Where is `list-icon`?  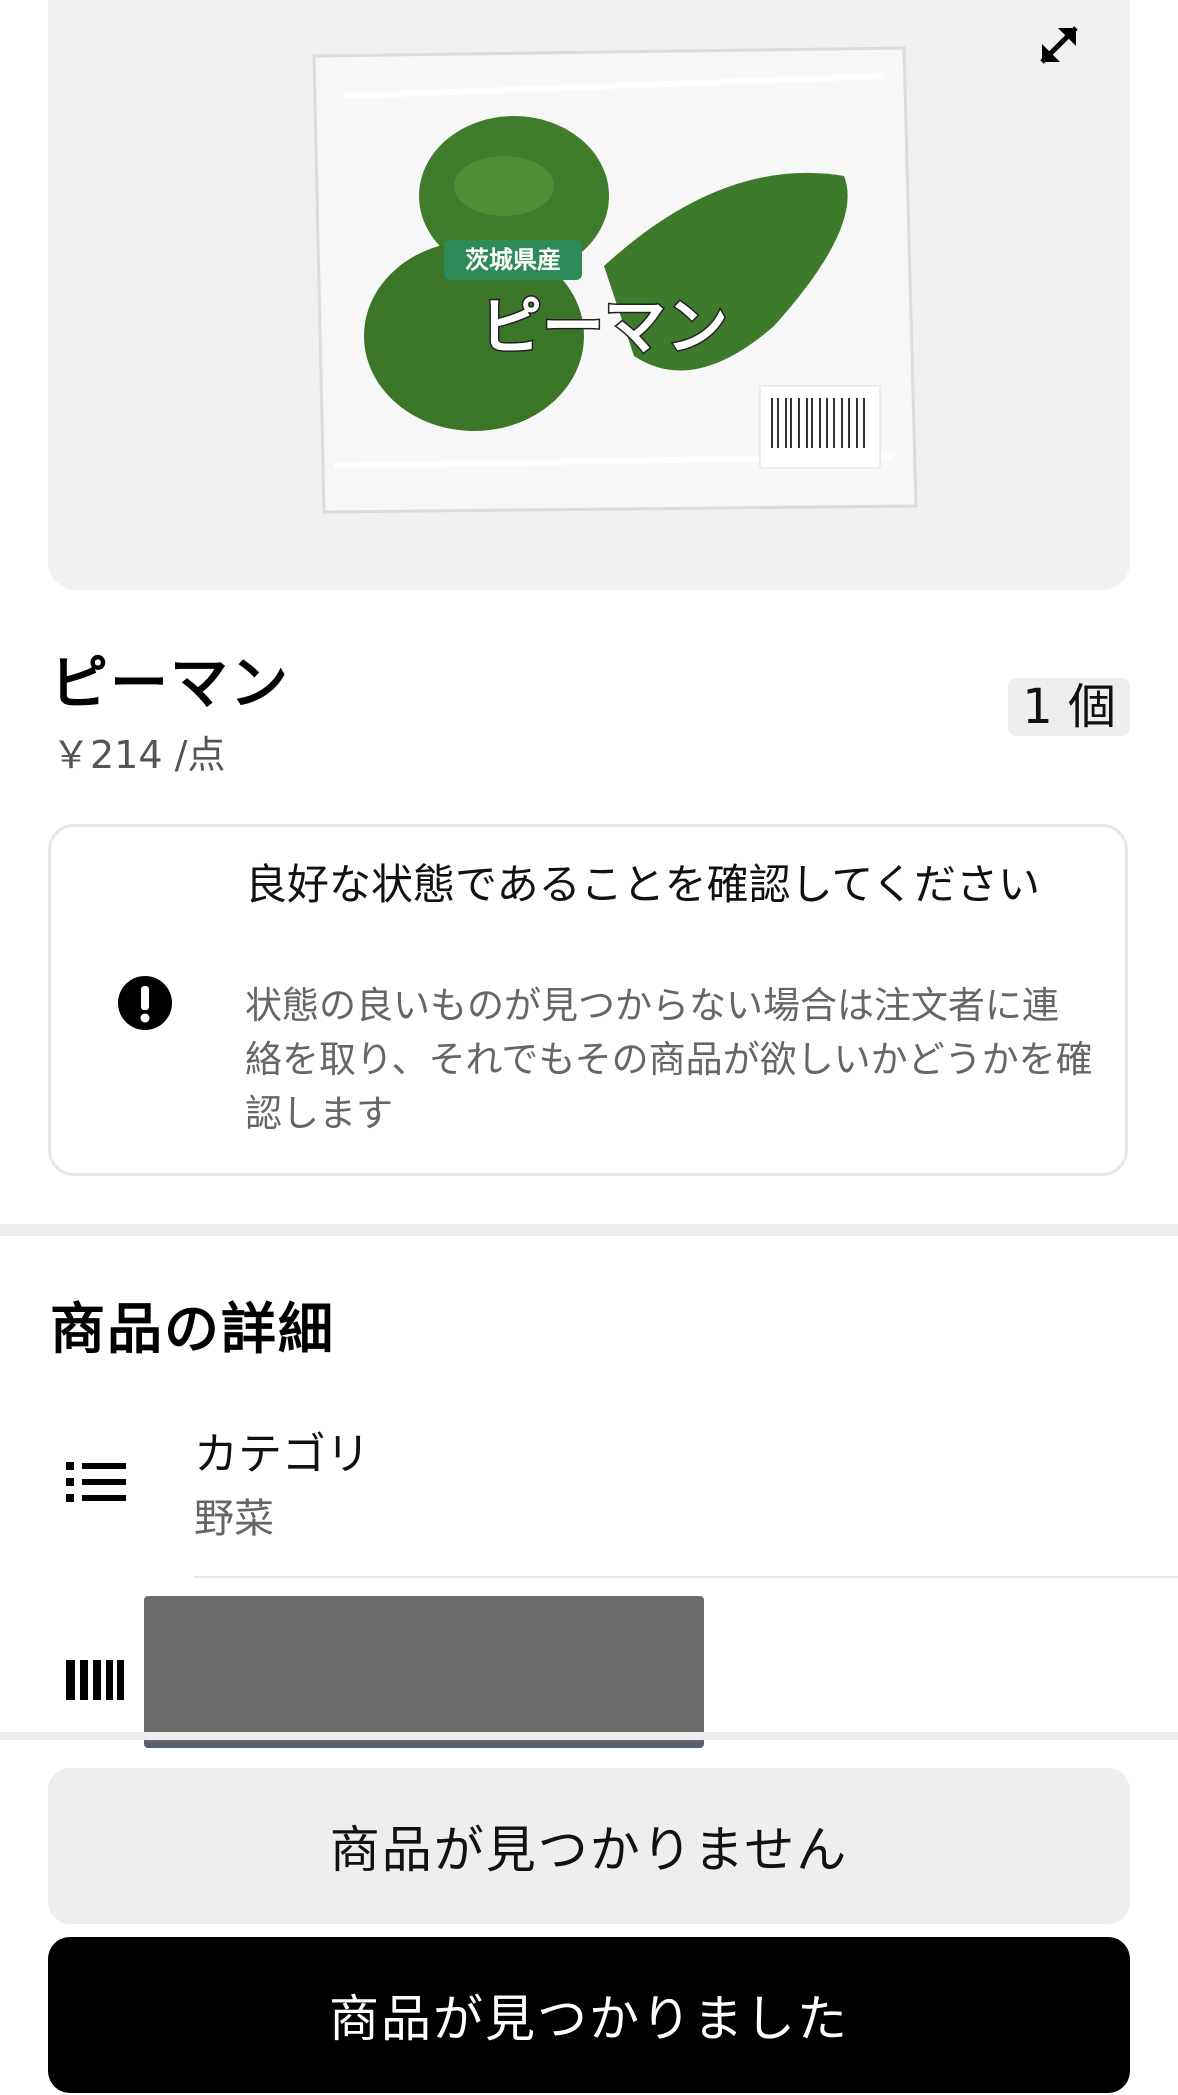
list-icon is located at coordinates (96, 1482).